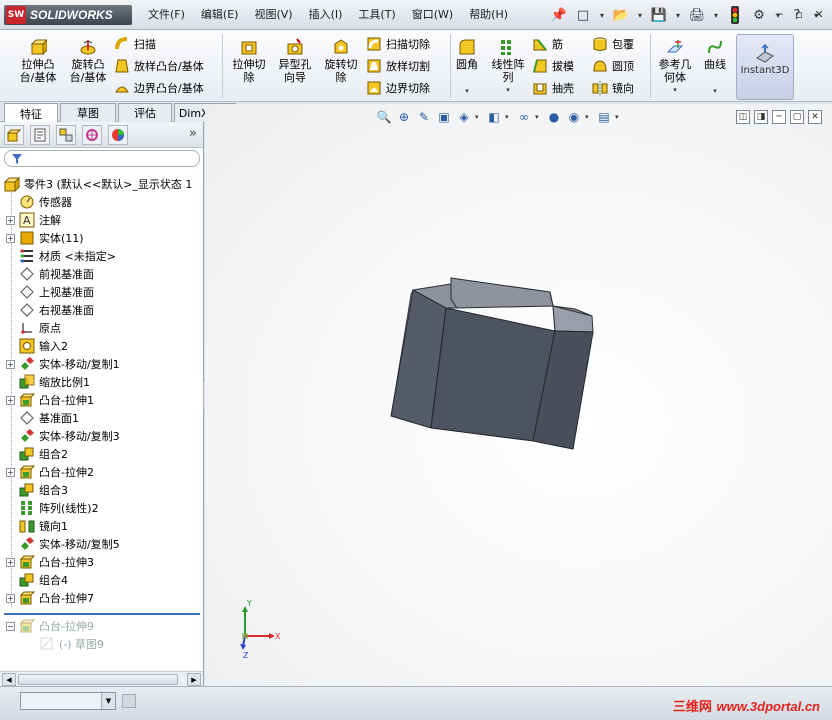 The width and height of the screenshot is (832, 720). I want to click on pin-icon: 📌, so click(559, 15).